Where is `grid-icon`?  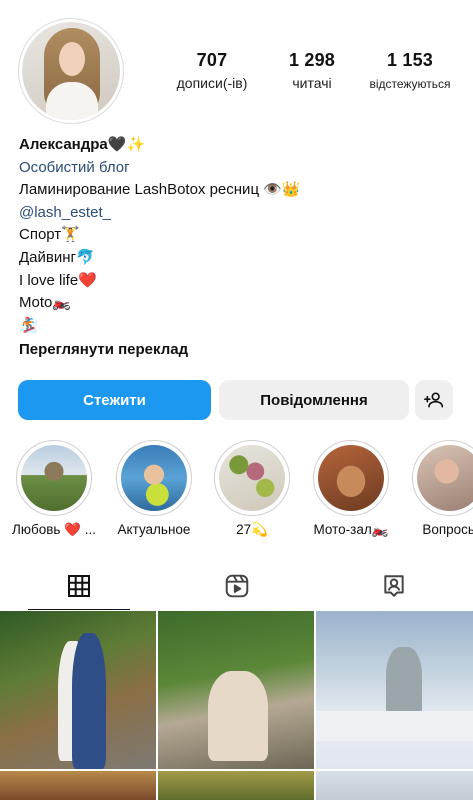
grid-icon is located at coordinates (78, 586).